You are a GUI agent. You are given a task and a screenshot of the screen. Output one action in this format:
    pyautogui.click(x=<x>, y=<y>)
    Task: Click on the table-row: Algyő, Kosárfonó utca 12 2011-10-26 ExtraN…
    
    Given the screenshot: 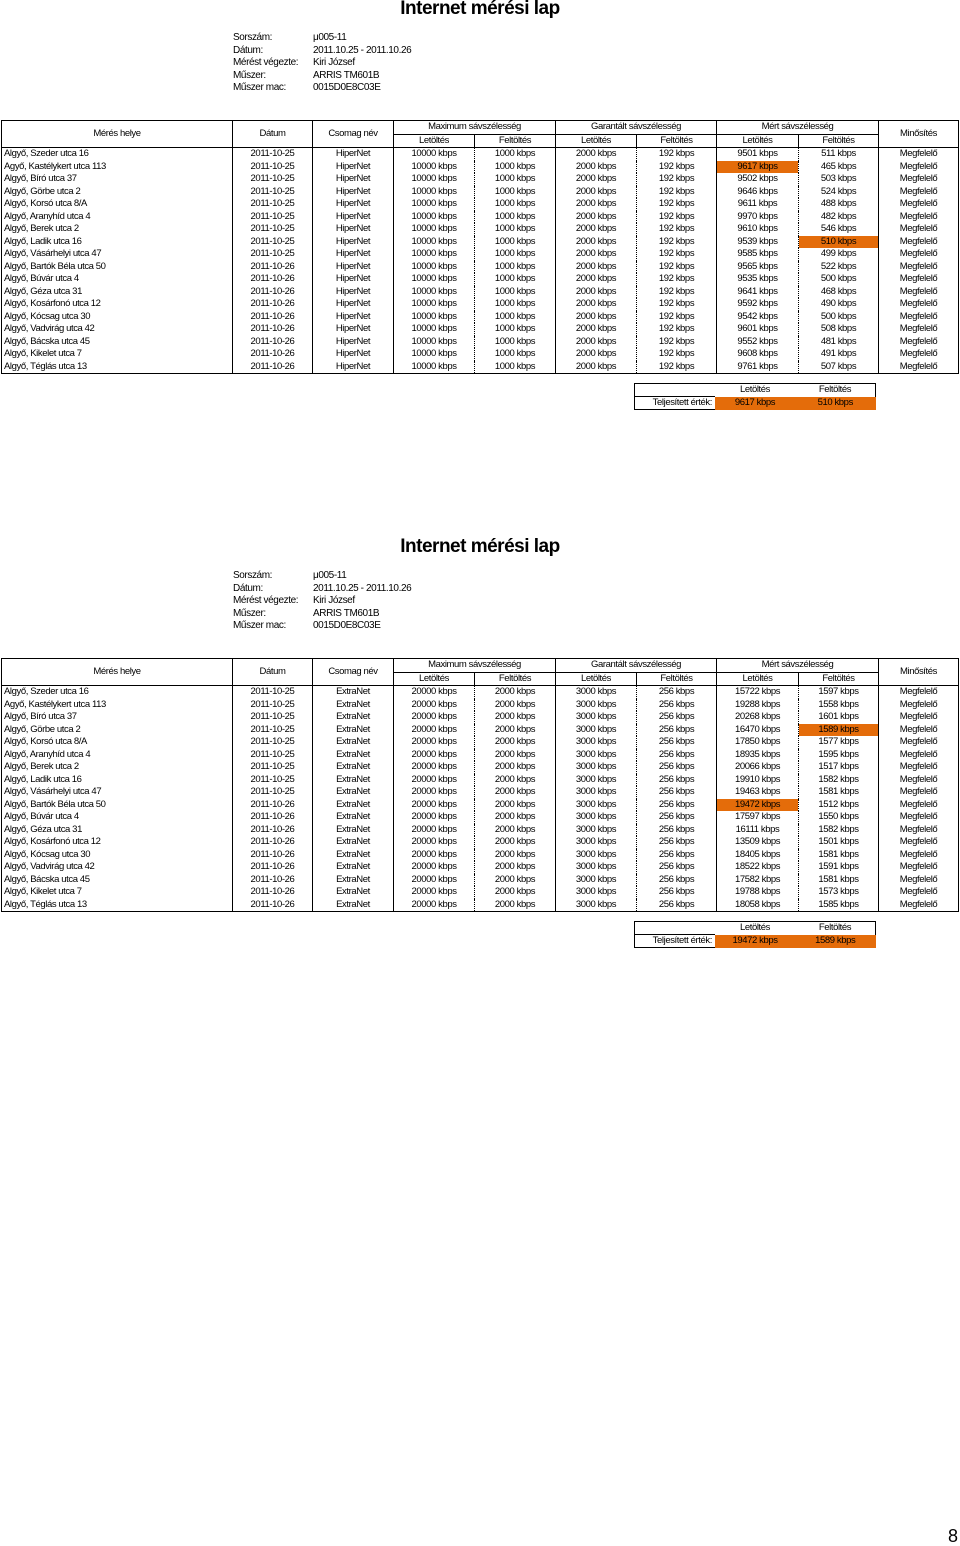 What is the action you would take?
    pyautogui.click(x=480, y=842)
    